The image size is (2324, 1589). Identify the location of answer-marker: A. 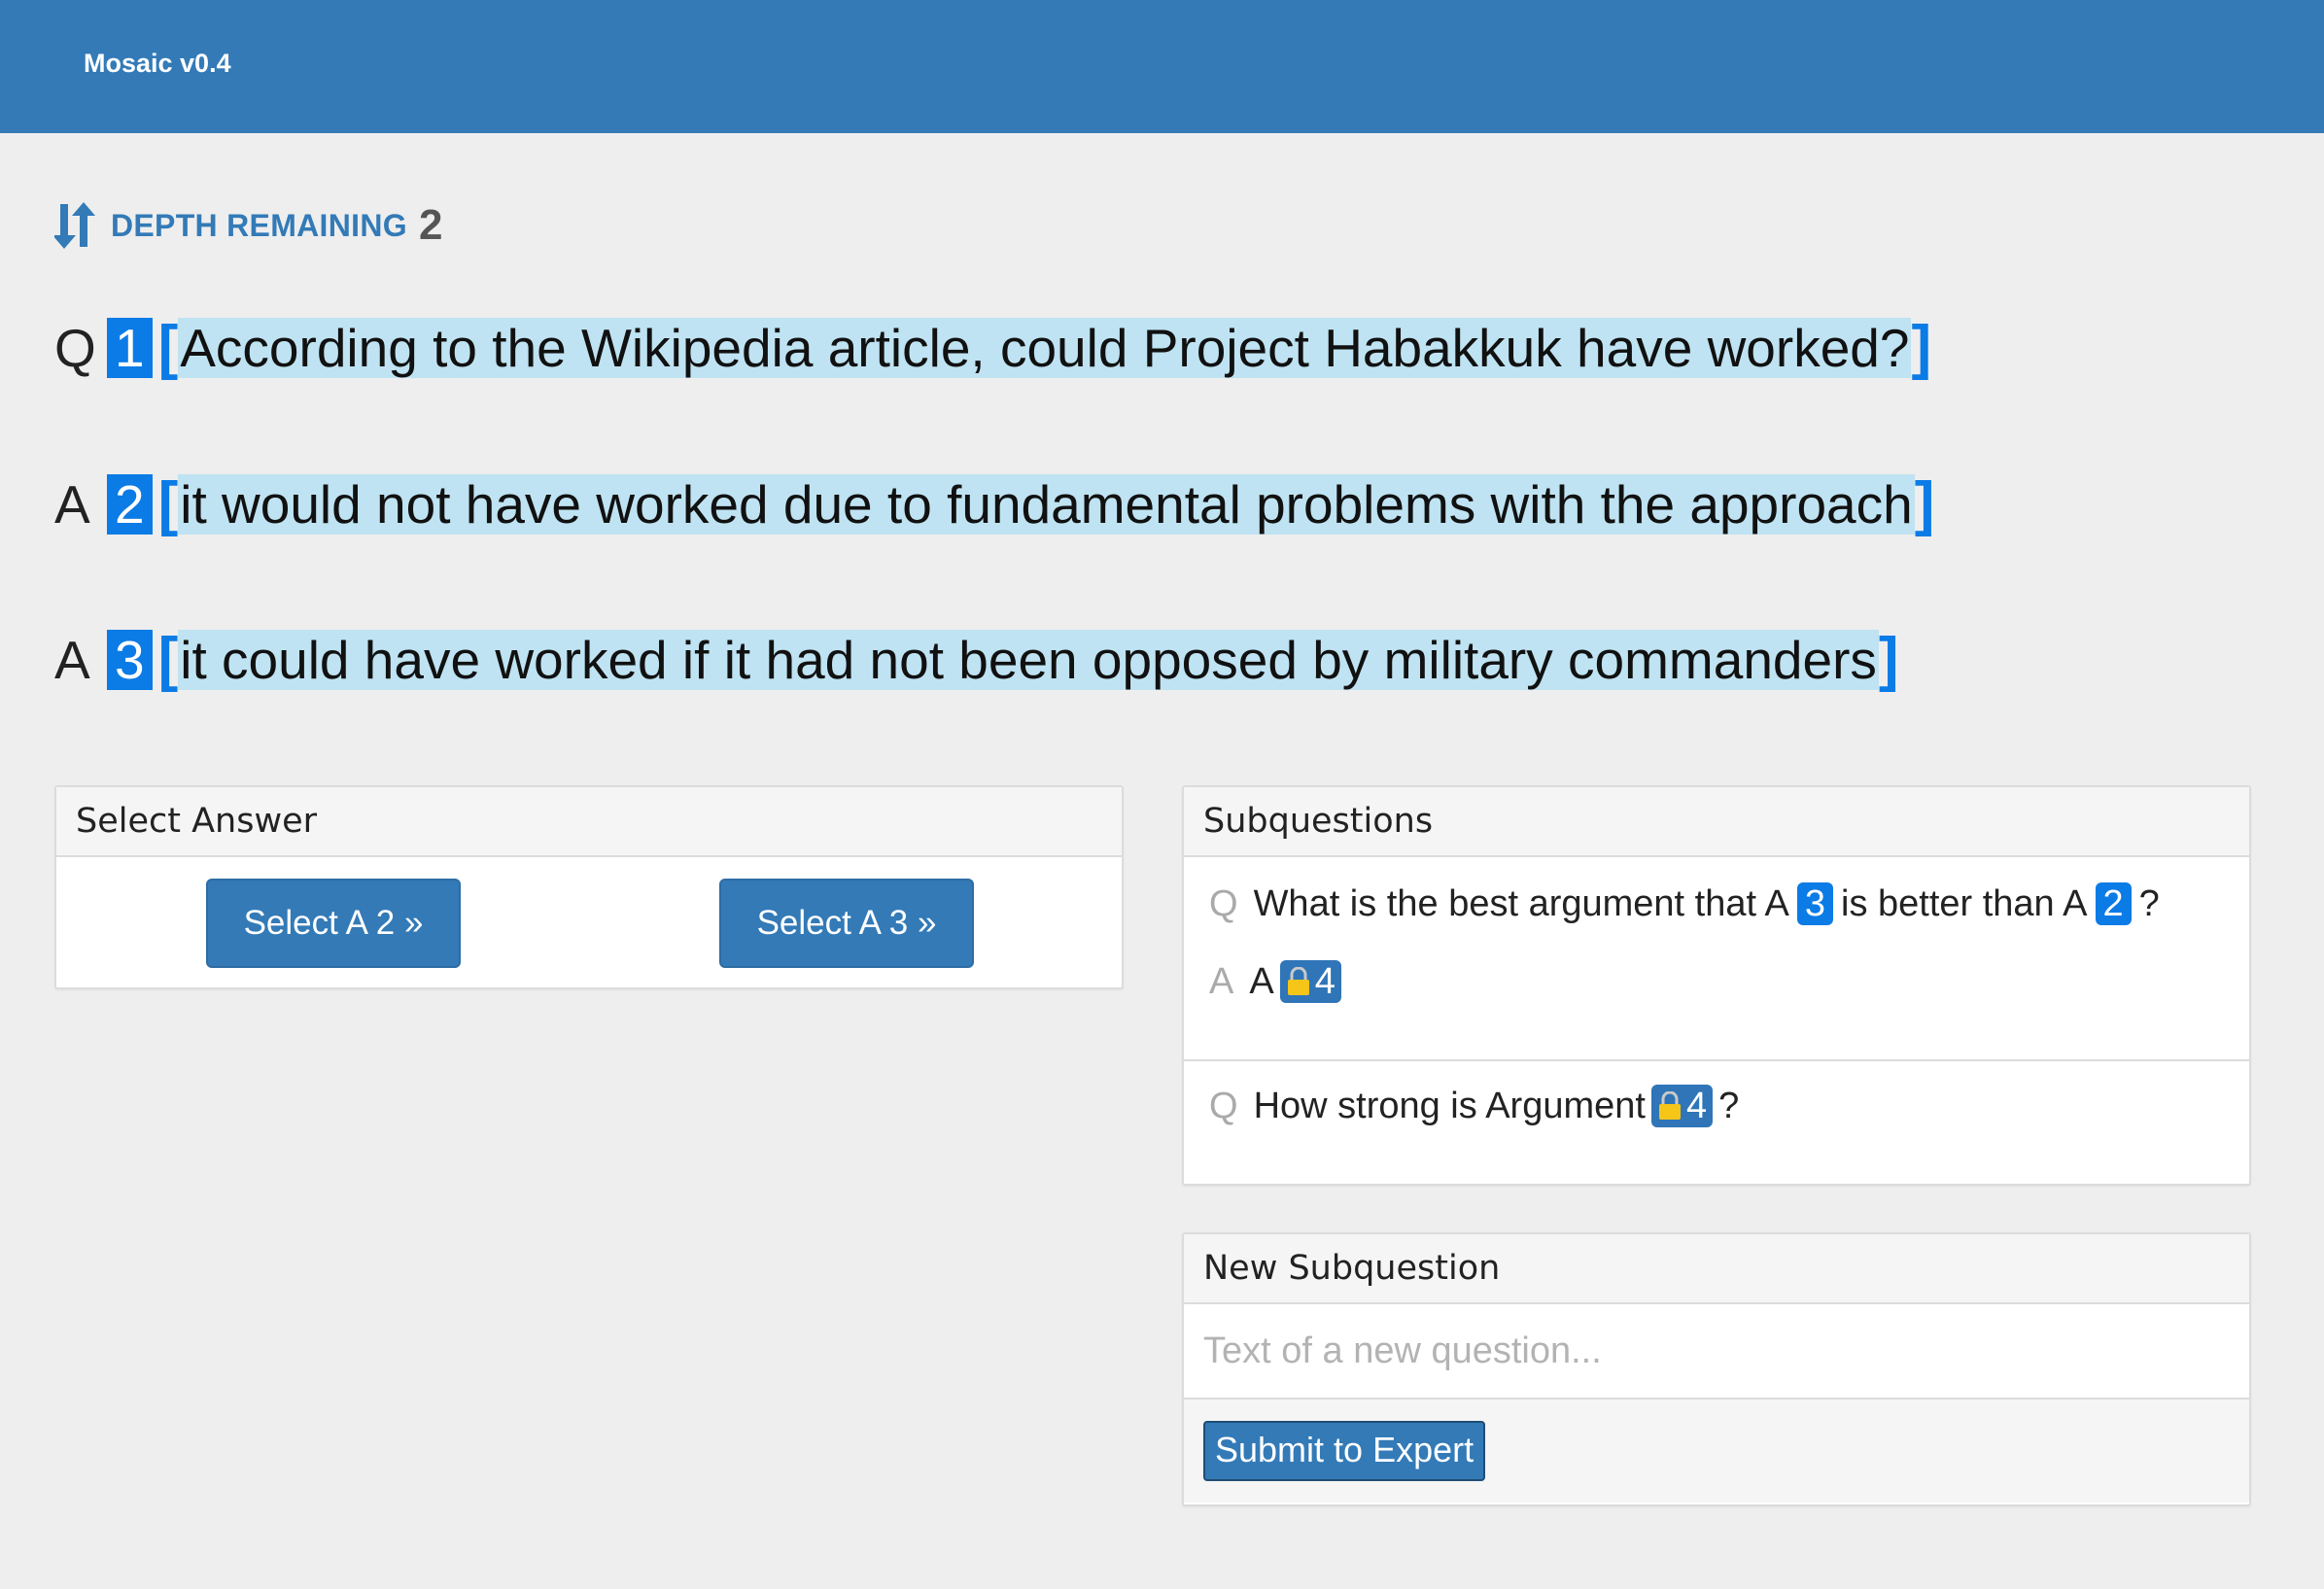
(1221, 981).